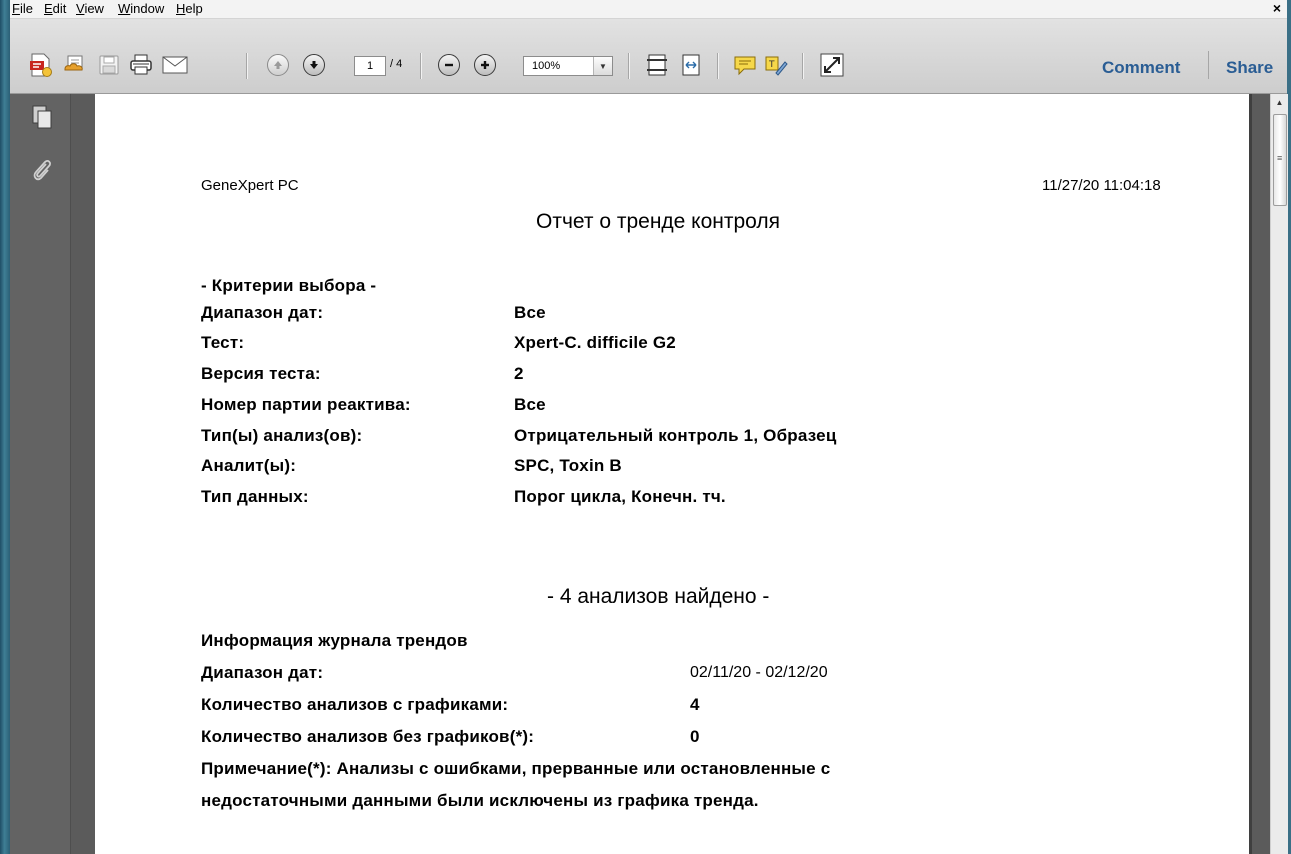 The height and width of the screenshot is (854, 1291). I want to click on share-button: Share, so click(1249, 68).